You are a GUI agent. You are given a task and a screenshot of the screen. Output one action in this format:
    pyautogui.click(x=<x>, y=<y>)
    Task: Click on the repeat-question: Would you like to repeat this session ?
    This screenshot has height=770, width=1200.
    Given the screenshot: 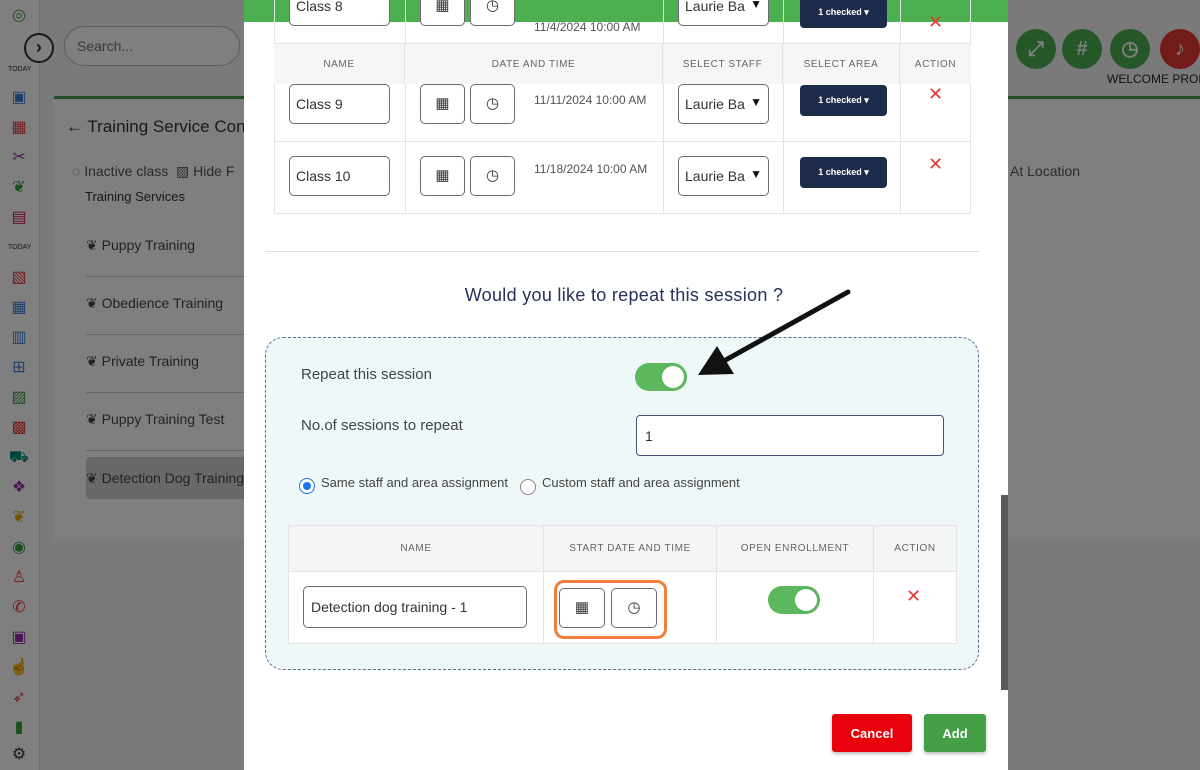 What is the action you would take?
    pyautogui.click(x=624, y=295)
    